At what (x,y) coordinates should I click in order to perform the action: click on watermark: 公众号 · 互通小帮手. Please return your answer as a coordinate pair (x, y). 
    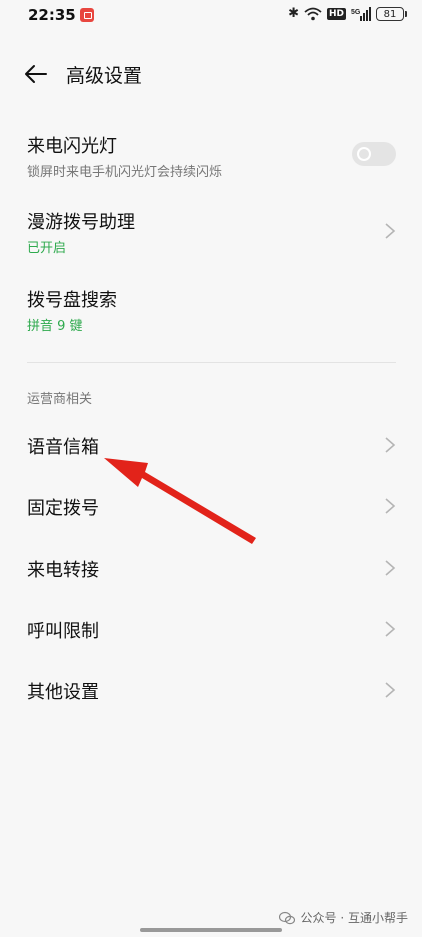
    Looking at the image, I should click on (343, 917).